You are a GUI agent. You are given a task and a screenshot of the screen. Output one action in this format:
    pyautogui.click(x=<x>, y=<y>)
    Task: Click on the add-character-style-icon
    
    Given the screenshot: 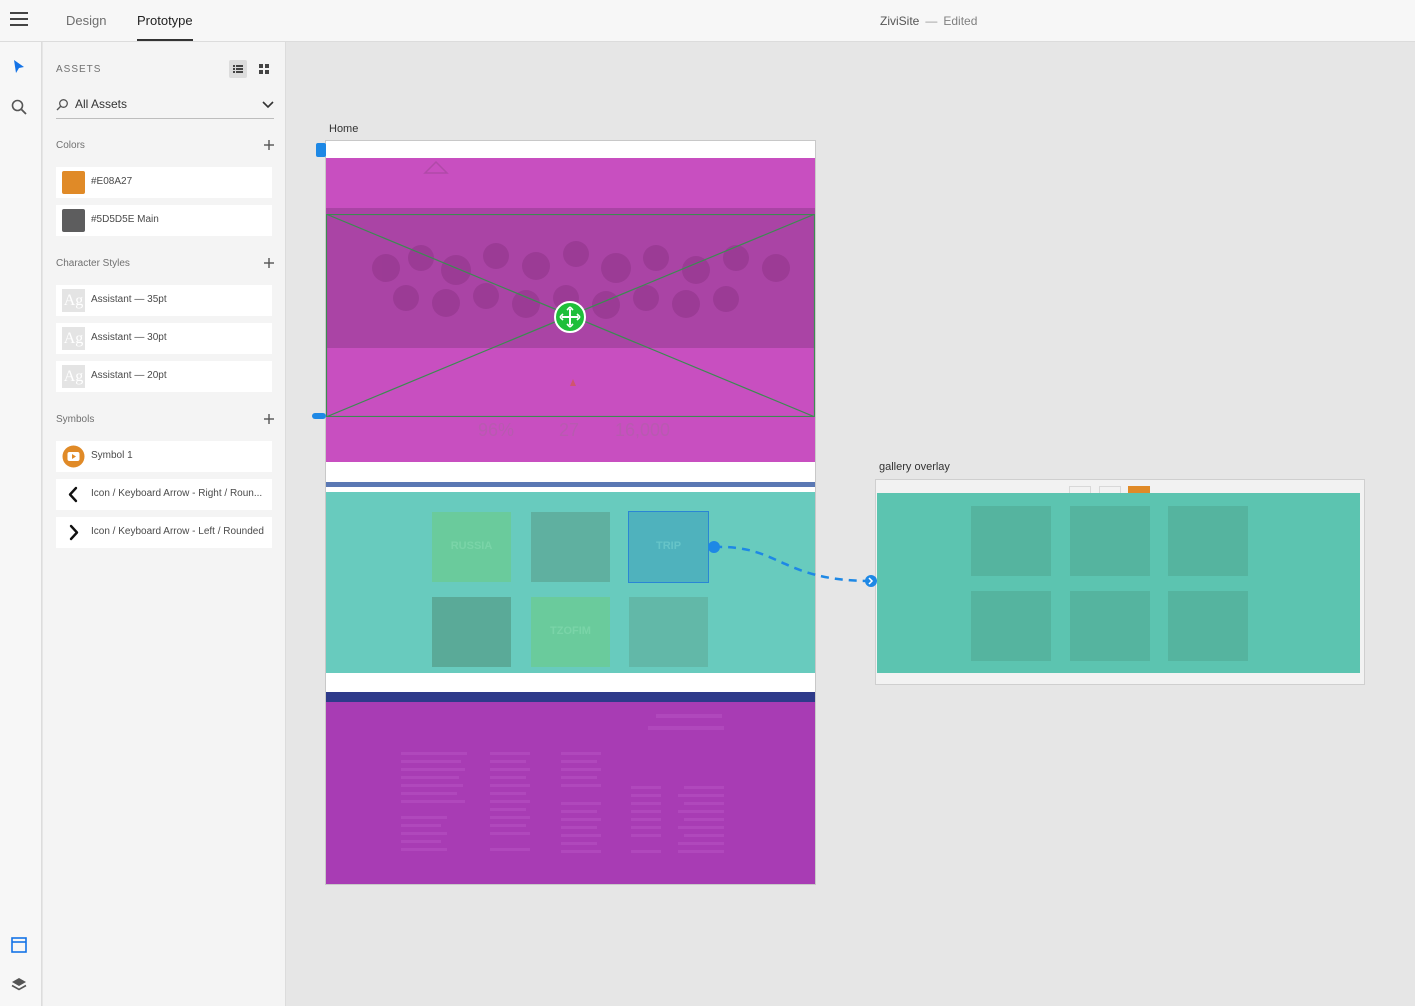 What is the action you would take?
    pyautogui.click(x=269, y=263)
    